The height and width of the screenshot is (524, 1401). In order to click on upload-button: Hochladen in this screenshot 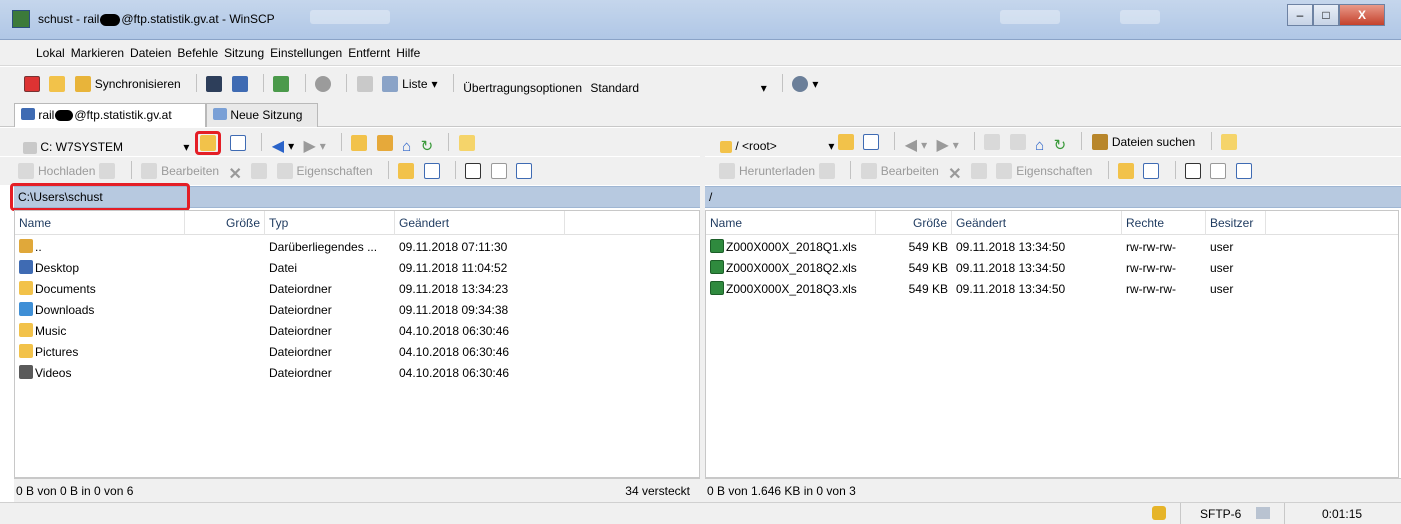, I will do `click(67, 171)`.